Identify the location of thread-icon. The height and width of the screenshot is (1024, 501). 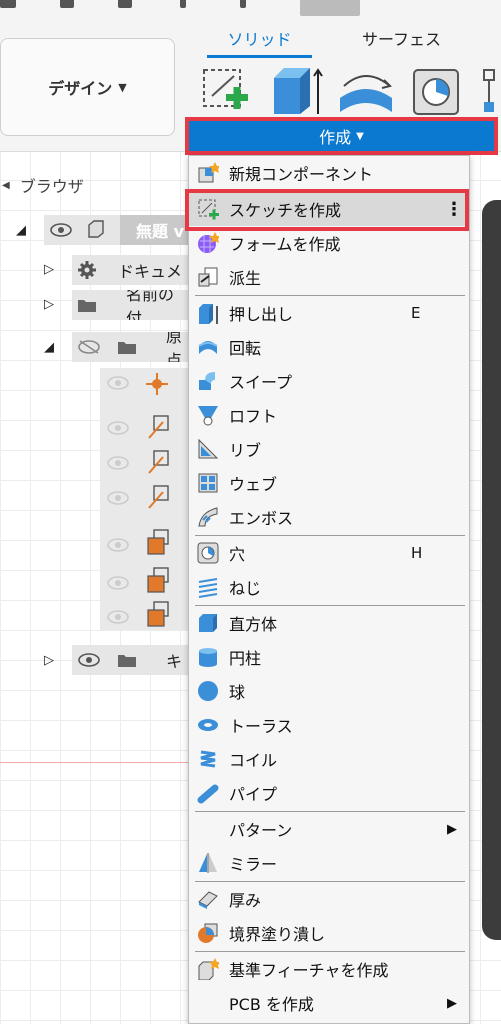
(208, 588).